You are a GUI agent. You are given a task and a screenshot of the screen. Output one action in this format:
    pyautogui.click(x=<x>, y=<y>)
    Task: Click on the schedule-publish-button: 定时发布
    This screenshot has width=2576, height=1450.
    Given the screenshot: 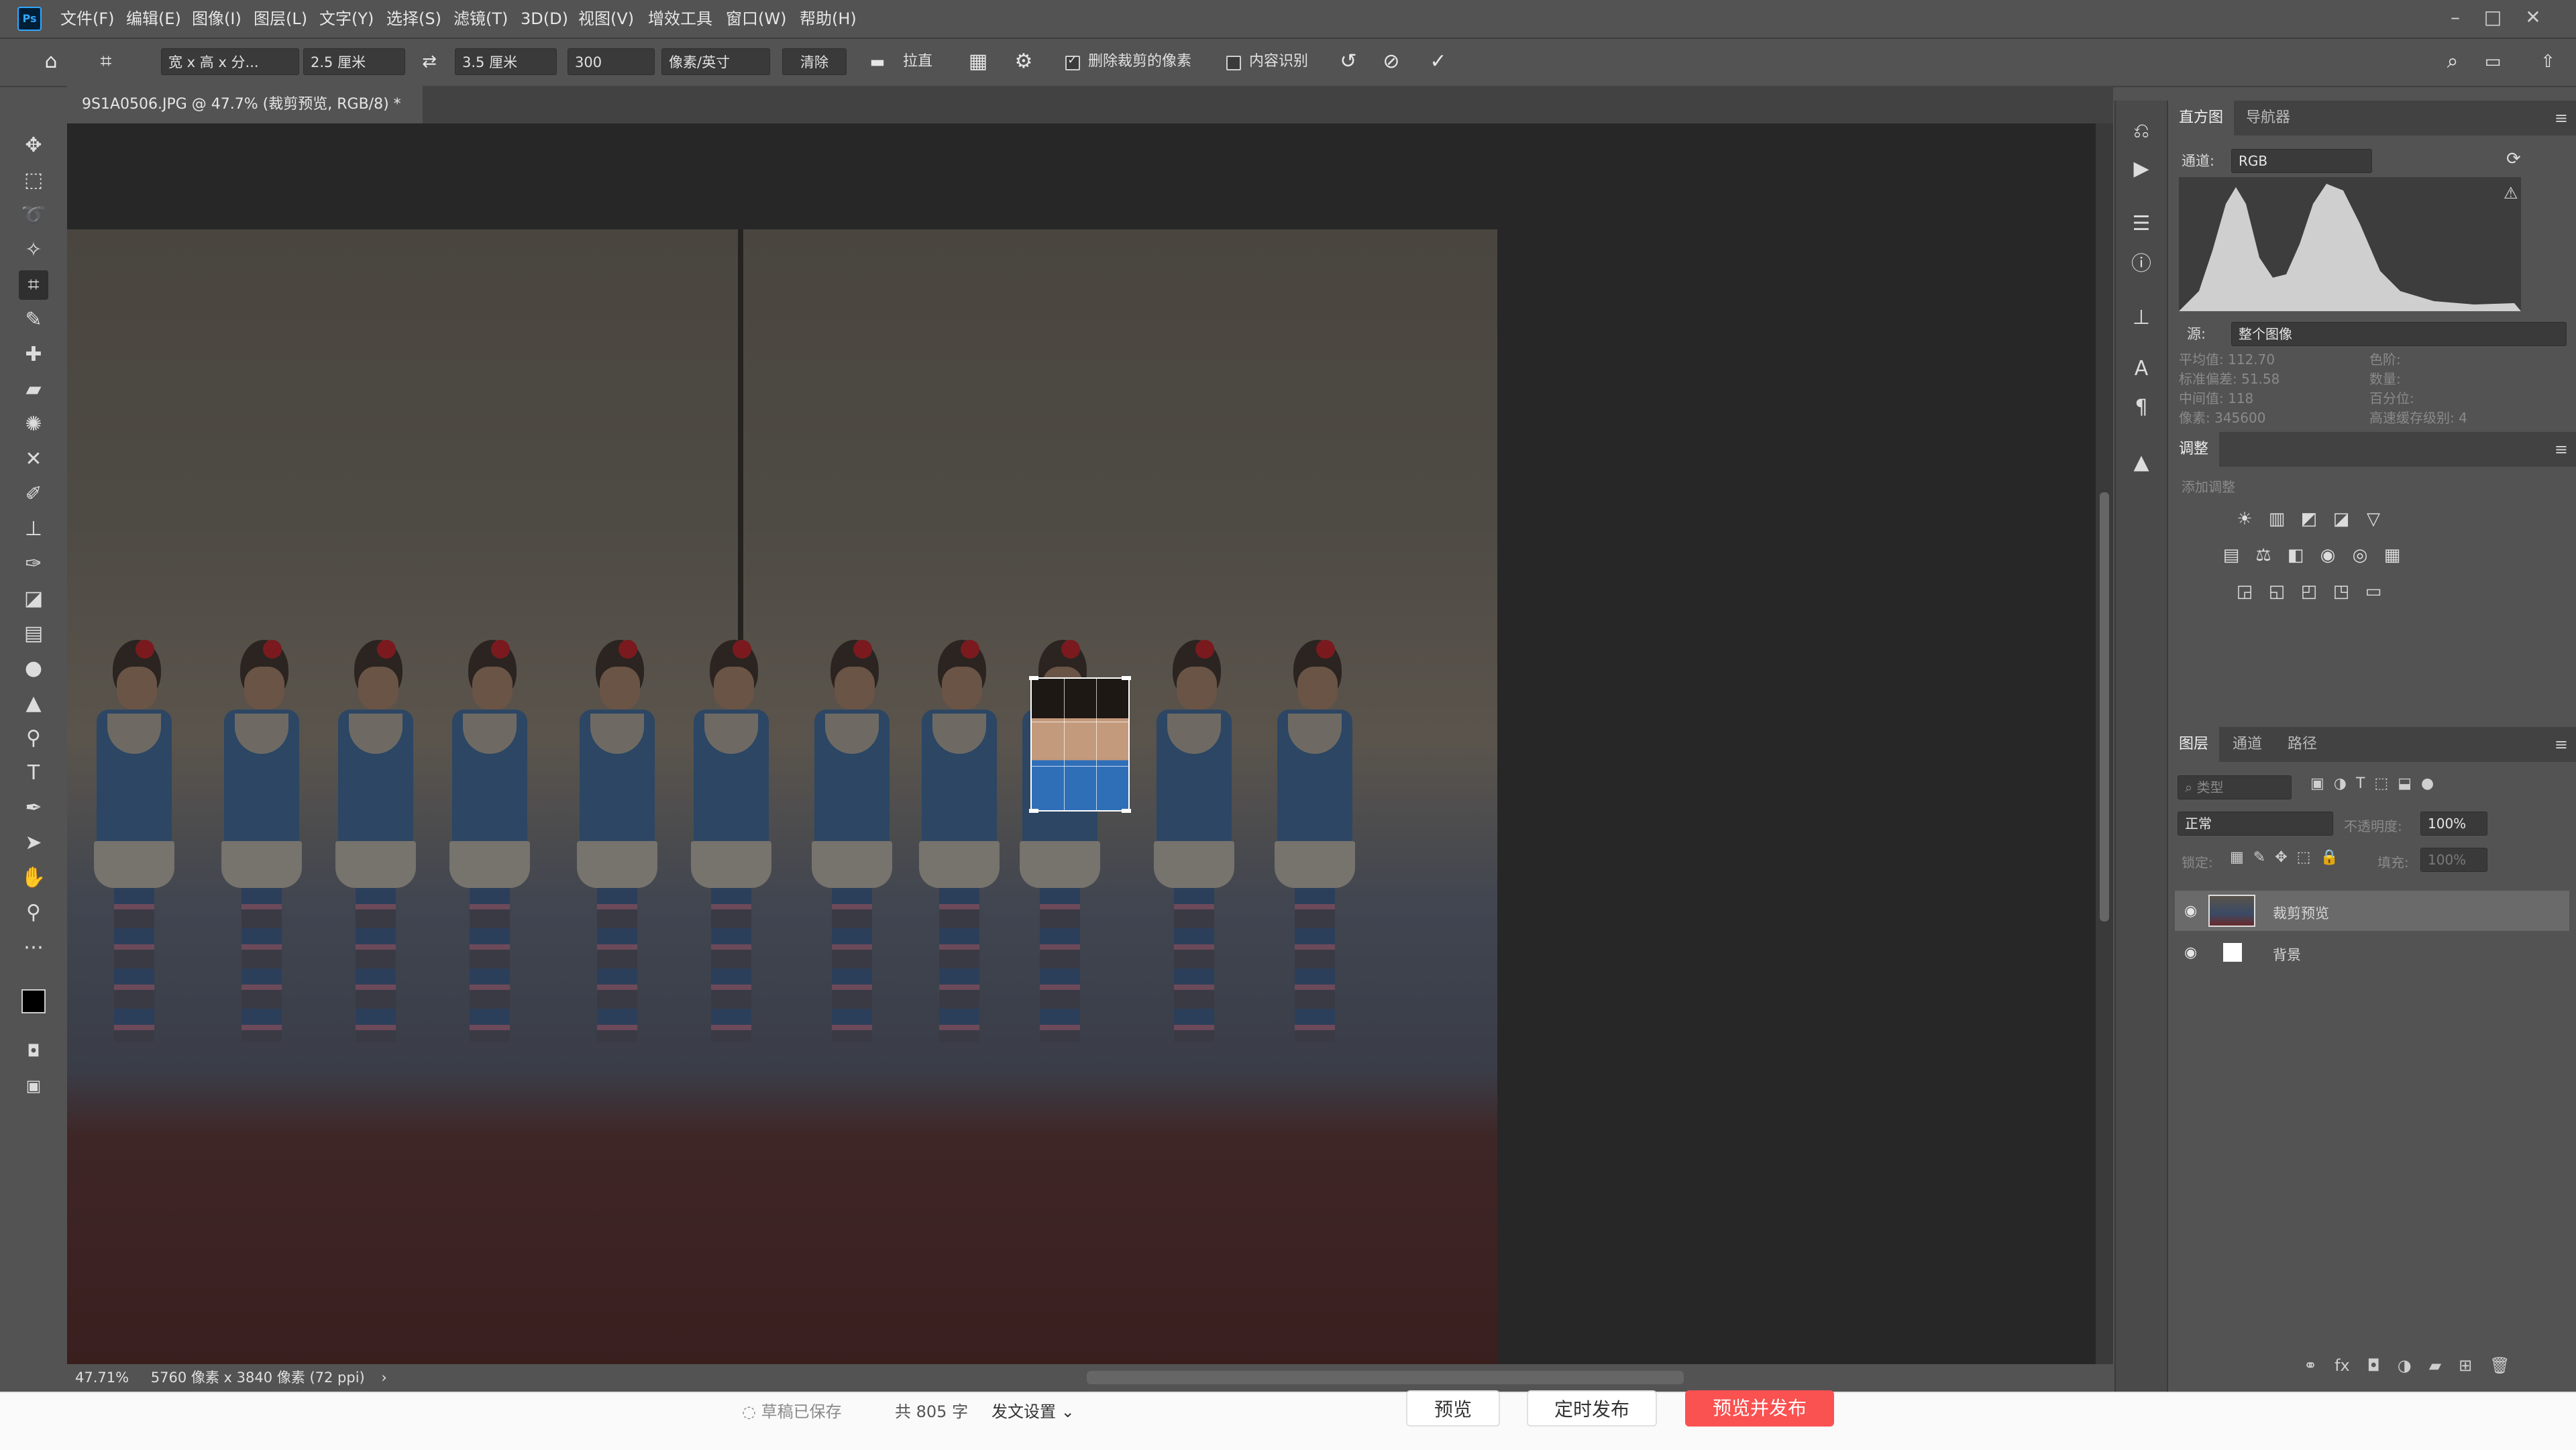 What is the action you would take?
    pyautogui.click(x=1592, y=1408)
    